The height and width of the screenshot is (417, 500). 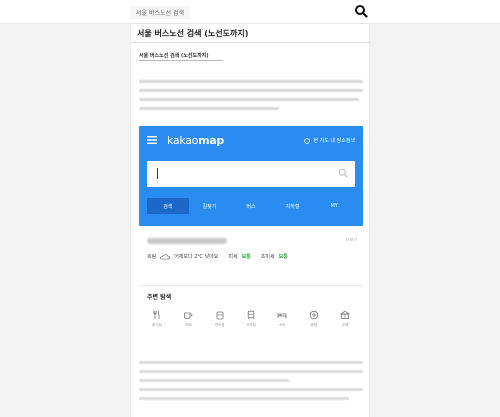 I want to click on tab-bus: 버스, so click(x=251, y=206).